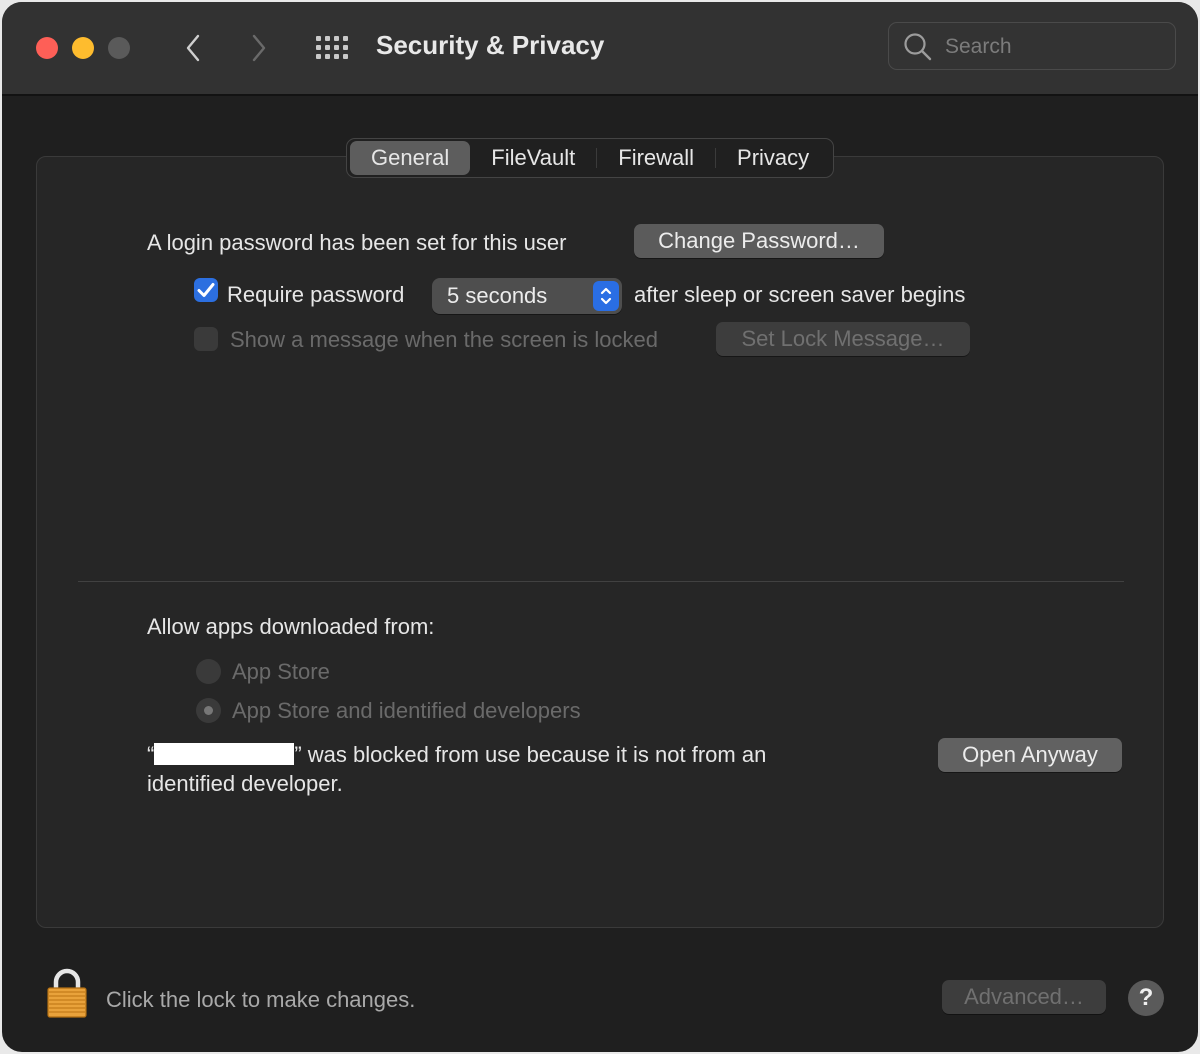 The width and height of the screenshot is (1200, 1054). Describe the element at coordinates (406, 710) in the screenshot. I see `radio-app-store-identified-label: App Store and identified developers` at that location.